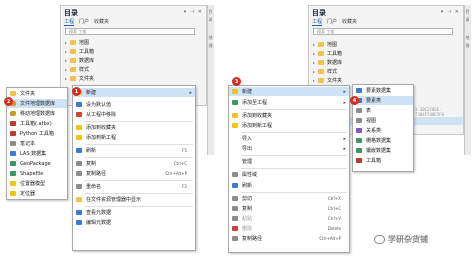  What do you see at coordinates (379, 239) in the screenshot?
I see `wechat-icon` at bounding box center [379, 239].